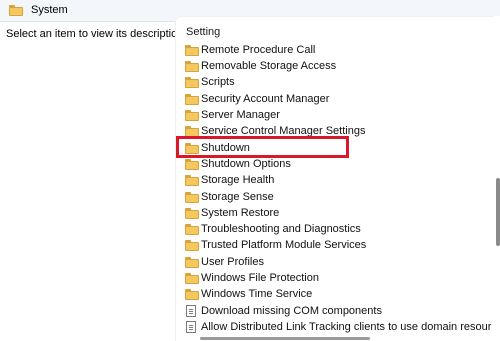 The image size is (500, 341). I want to click on list-item-label: Troubleshooting and Diagnostics, so click(281, 229).